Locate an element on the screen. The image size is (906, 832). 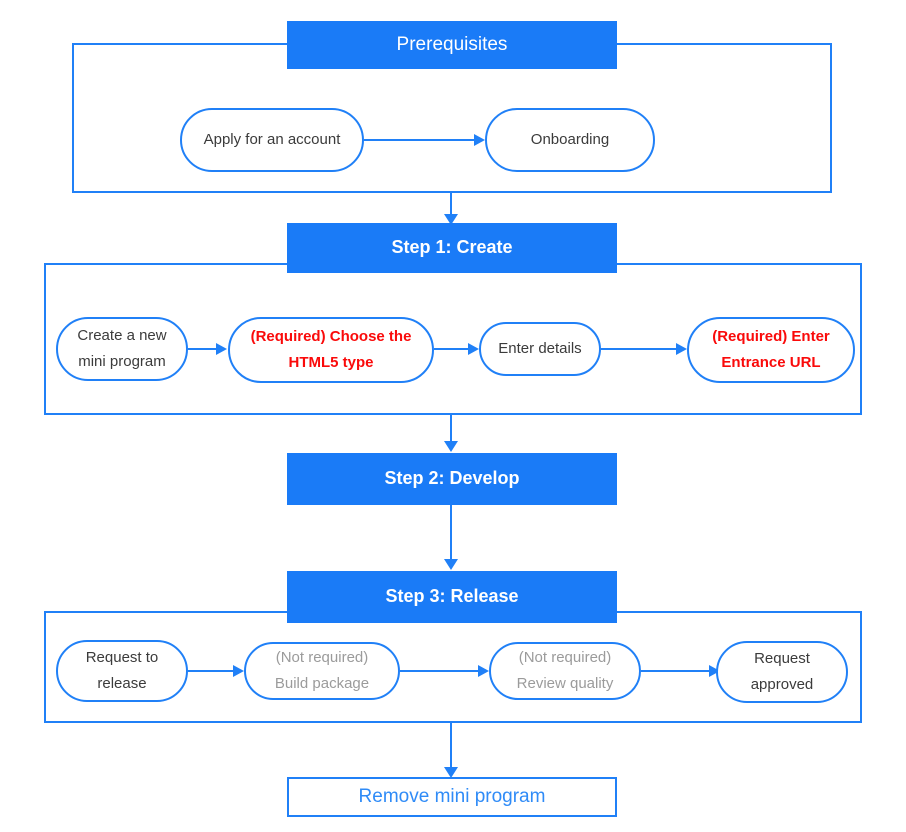
node-onboarding: Onboarding is located at coordinates (570, 140).